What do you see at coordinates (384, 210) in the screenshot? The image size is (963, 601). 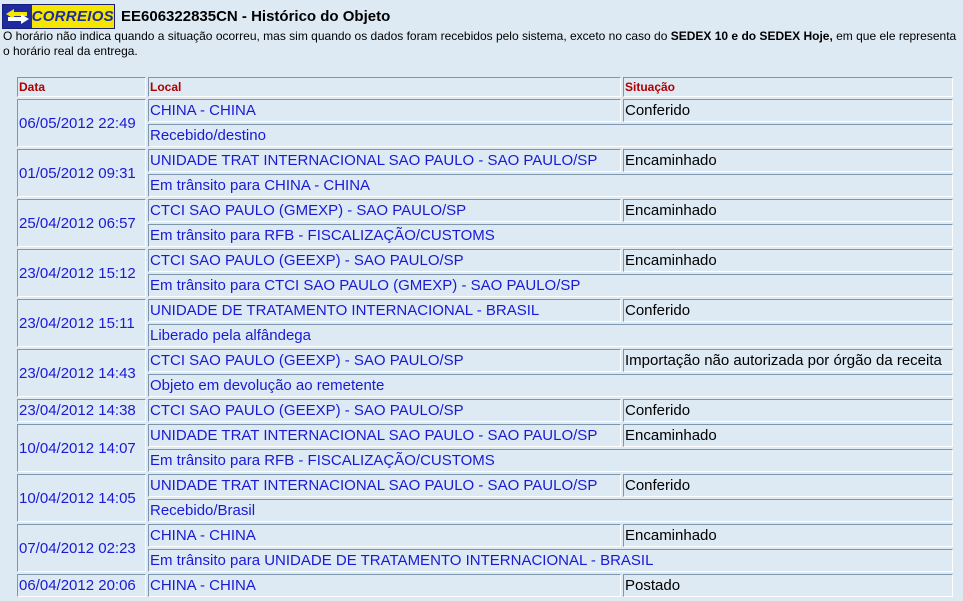 I see `event-location: CTCI SAO PAULO (GMEXP) - SAO PAULO/SP` at bounding box center [384, 210].